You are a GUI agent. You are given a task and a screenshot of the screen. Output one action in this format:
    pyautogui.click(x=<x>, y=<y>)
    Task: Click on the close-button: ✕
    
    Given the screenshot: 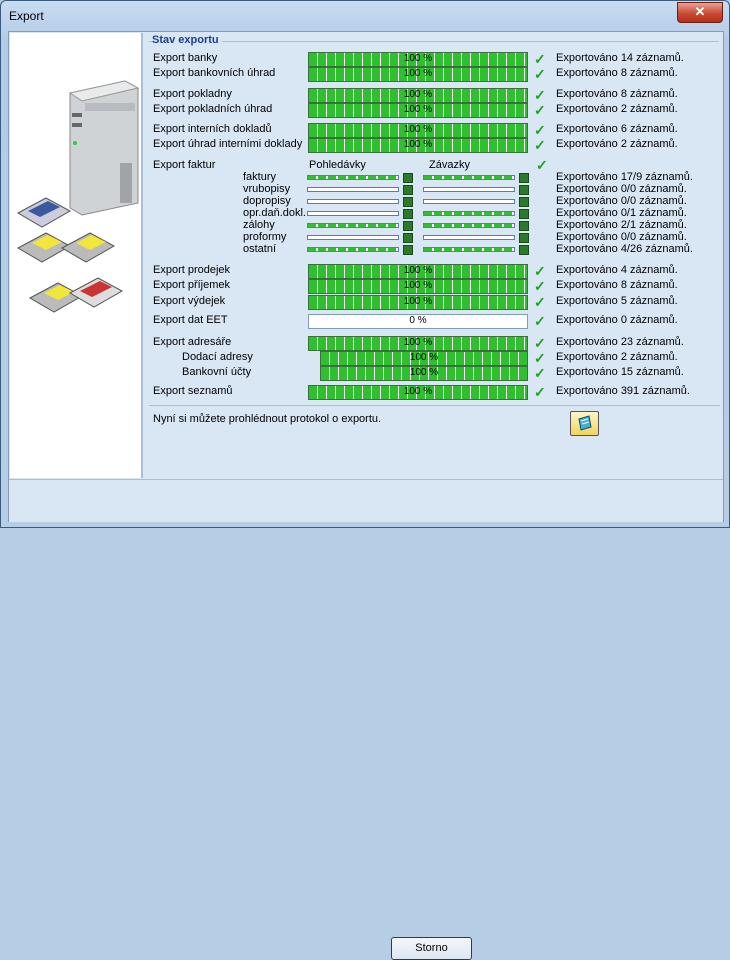 What is the action you would take?
    pyautogui.click(x=700, y=12)
    